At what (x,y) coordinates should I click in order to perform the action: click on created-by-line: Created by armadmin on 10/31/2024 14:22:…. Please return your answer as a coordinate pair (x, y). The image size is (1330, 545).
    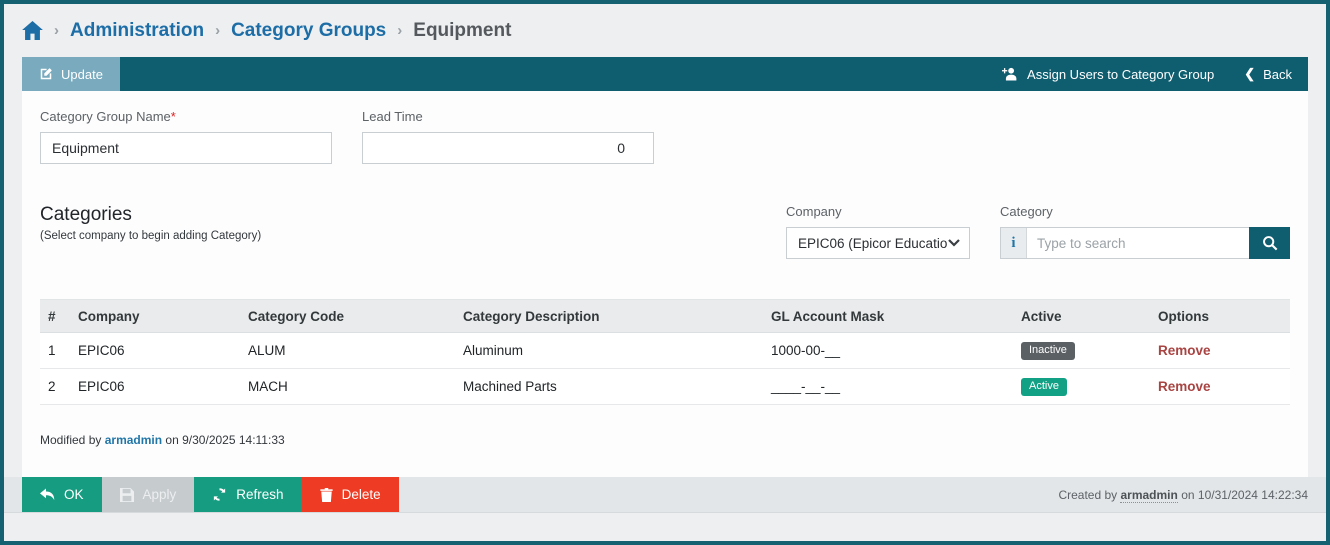
    Looking at the image, I should click on (1192, 495).